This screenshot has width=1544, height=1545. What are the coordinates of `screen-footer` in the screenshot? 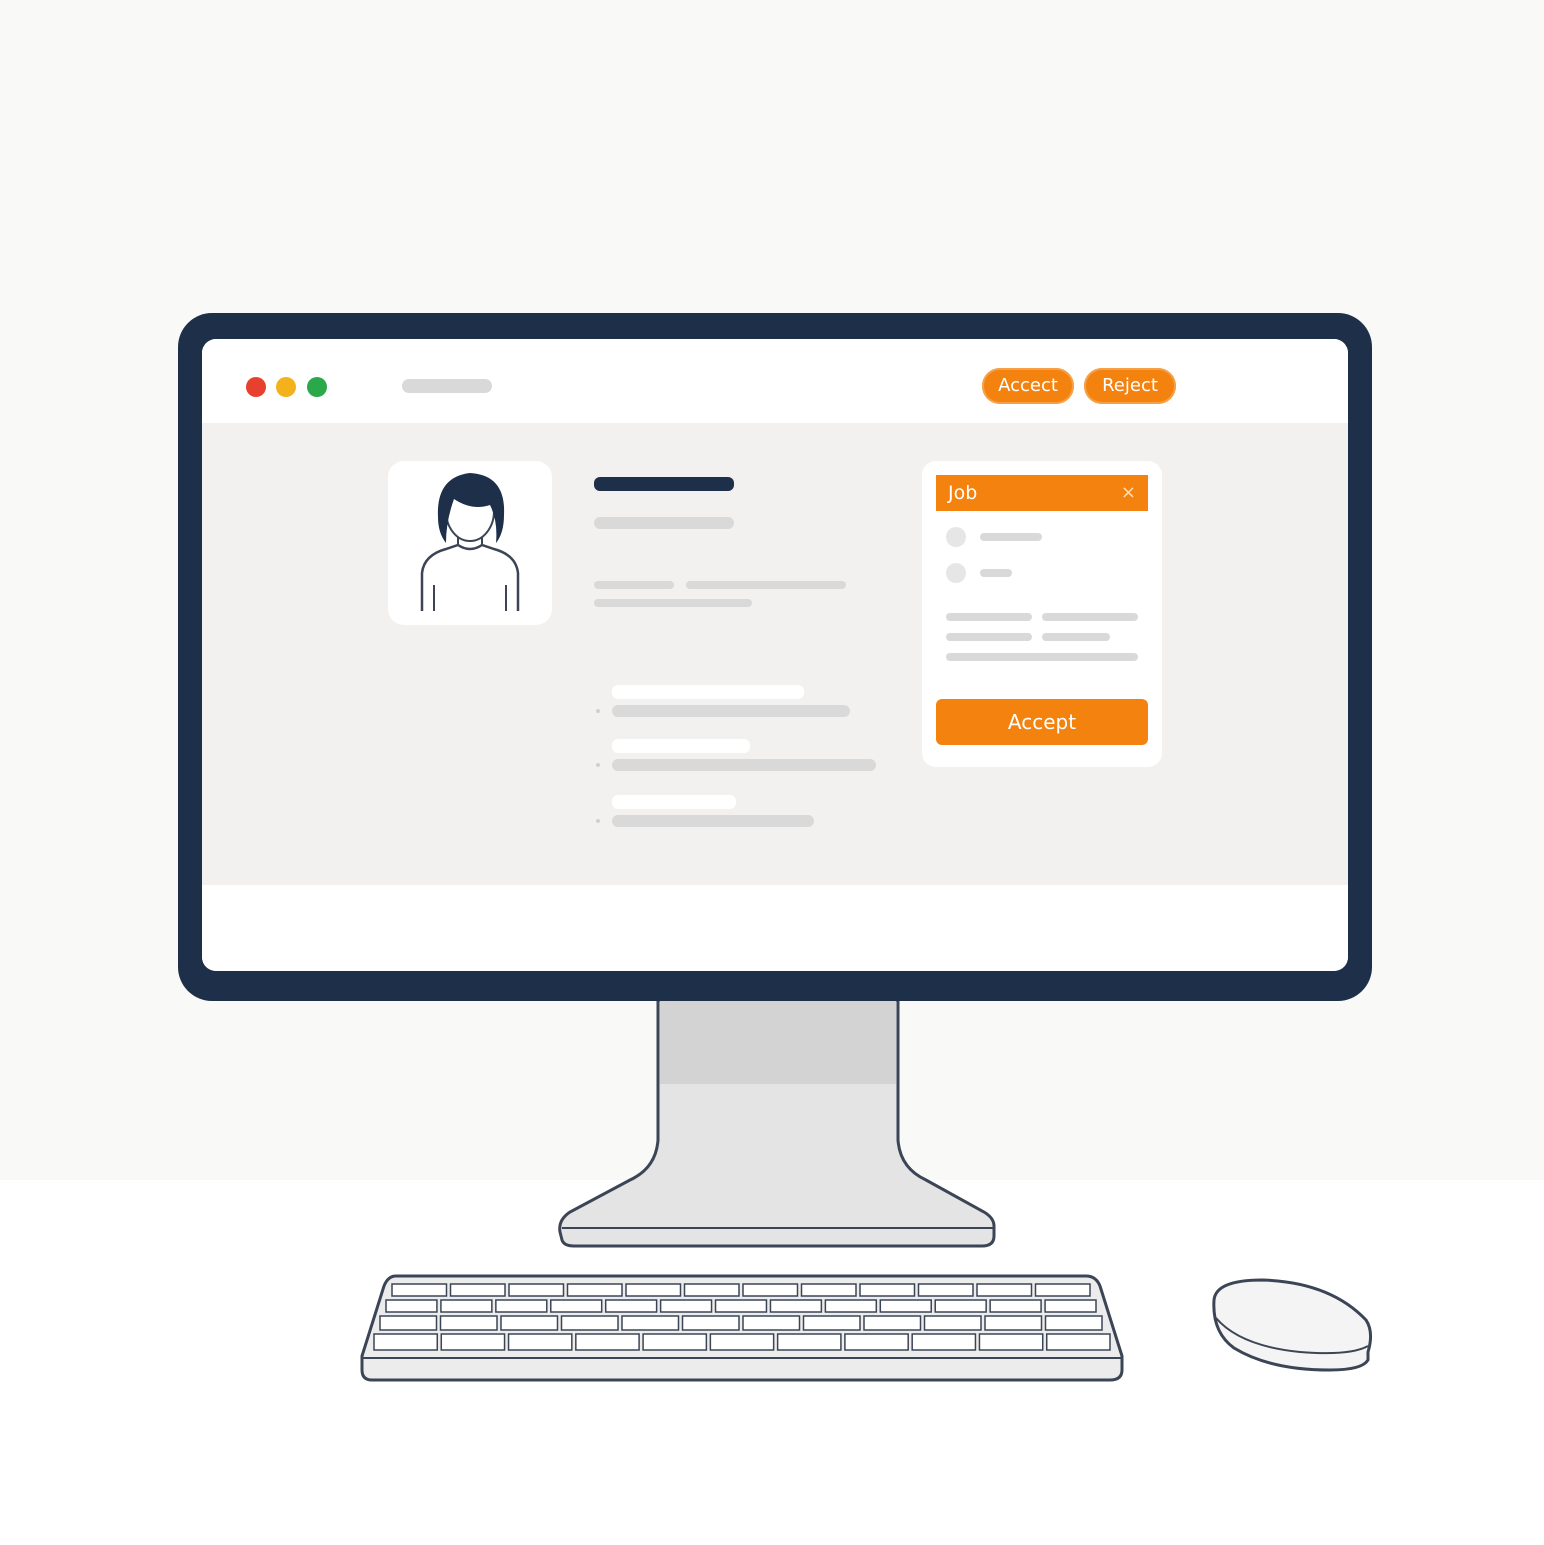 It's located at (775, 928).